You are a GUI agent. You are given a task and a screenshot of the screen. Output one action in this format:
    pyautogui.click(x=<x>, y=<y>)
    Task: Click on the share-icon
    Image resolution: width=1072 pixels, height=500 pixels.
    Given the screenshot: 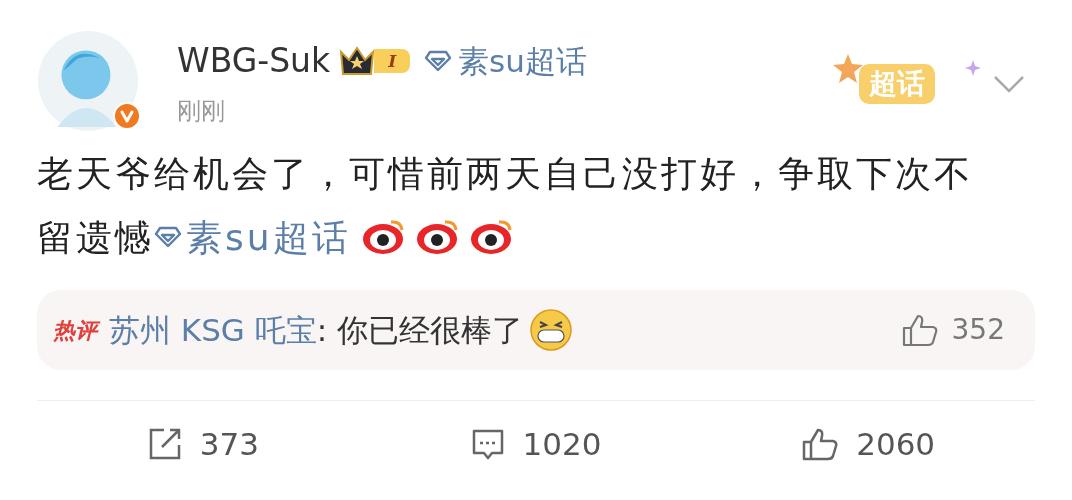 What is the action you would take?
    pyautogui.click(x=164, y=444)
    